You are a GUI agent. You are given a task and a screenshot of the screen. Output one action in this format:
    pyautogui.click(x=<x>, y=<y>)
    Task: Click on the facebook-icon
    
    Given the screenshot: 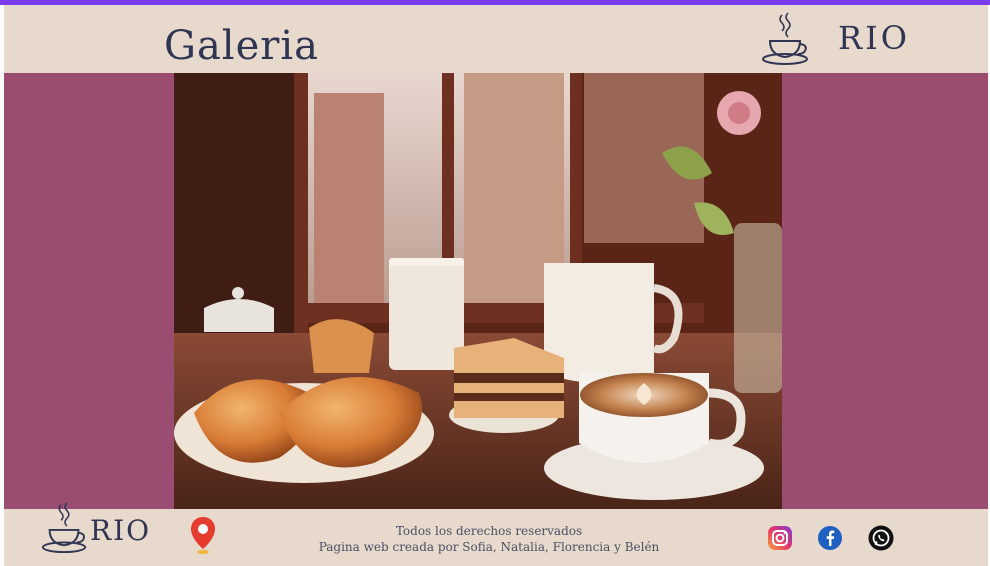 What is the action you would take?
    pyautogui.click(x=830, y=538)
    